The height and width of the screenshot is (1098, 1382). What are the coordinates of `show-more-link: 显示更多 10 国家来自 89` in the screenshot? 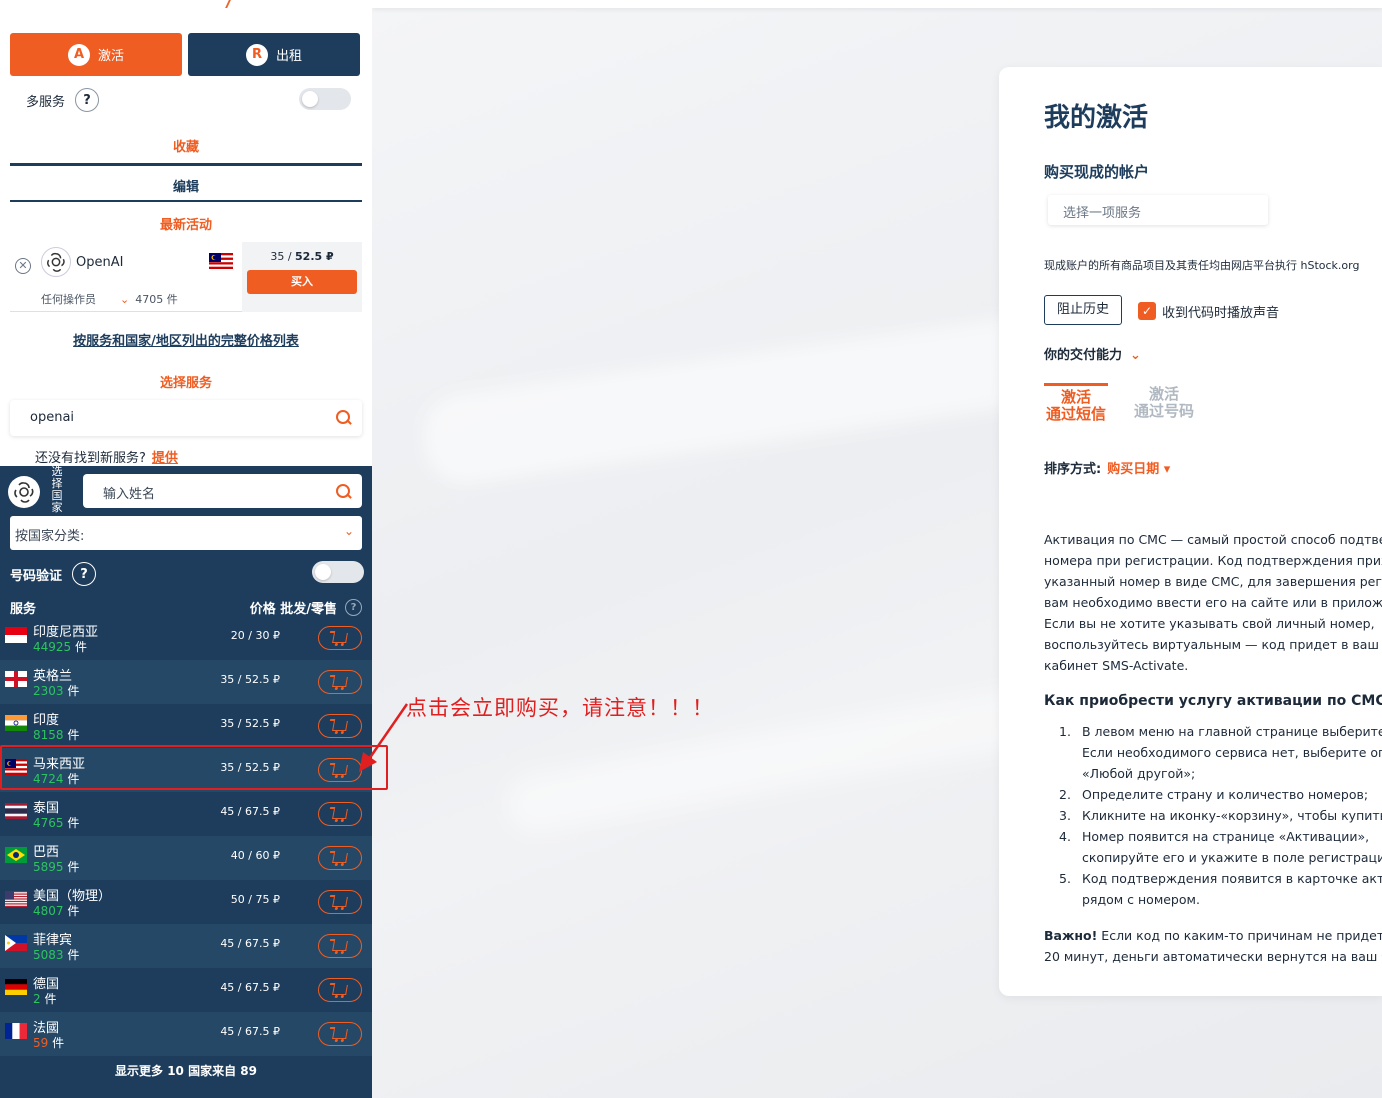 It's located at (186, 1070).